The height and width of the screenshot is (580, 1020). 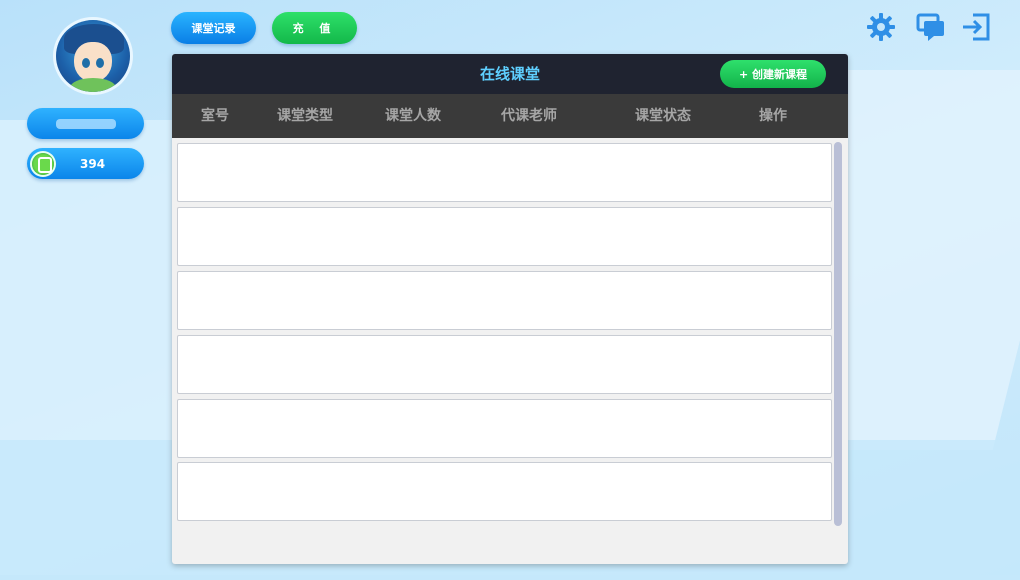 What do you see at coordinates (213, 28) in the screenshot?
I see `class-record-button: 课堂记录` at bounding box center [213, 28].